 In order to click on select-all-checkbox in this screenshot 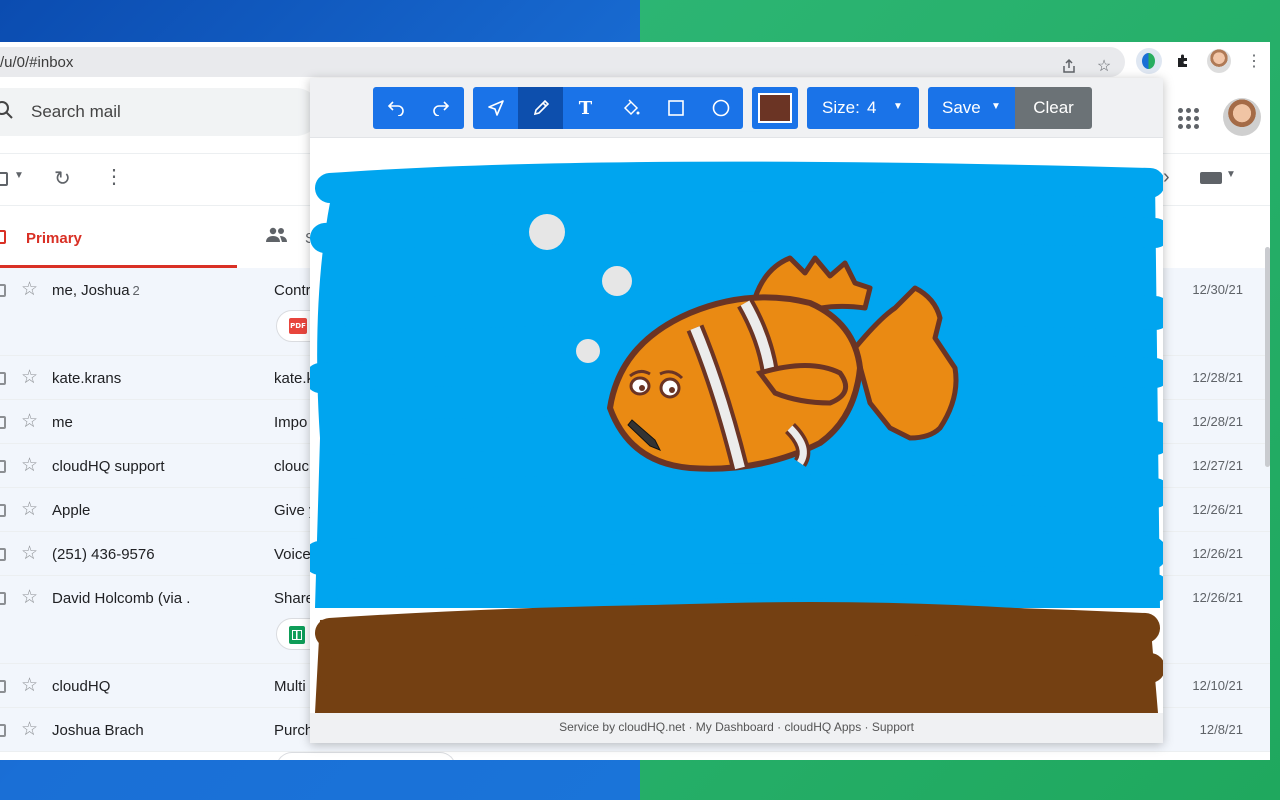, I will do `click(4, 179)`.